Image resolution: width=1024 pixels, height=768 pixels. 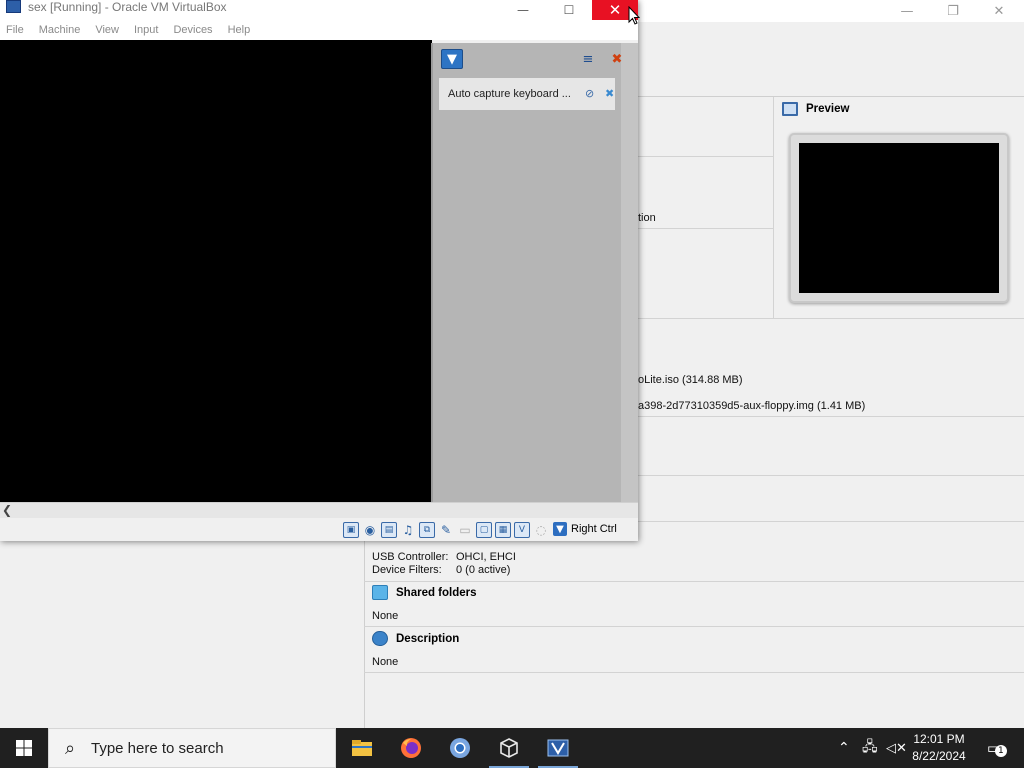 I want to click on dismiss-all-icon: ✖, so click(x=617, y=59).